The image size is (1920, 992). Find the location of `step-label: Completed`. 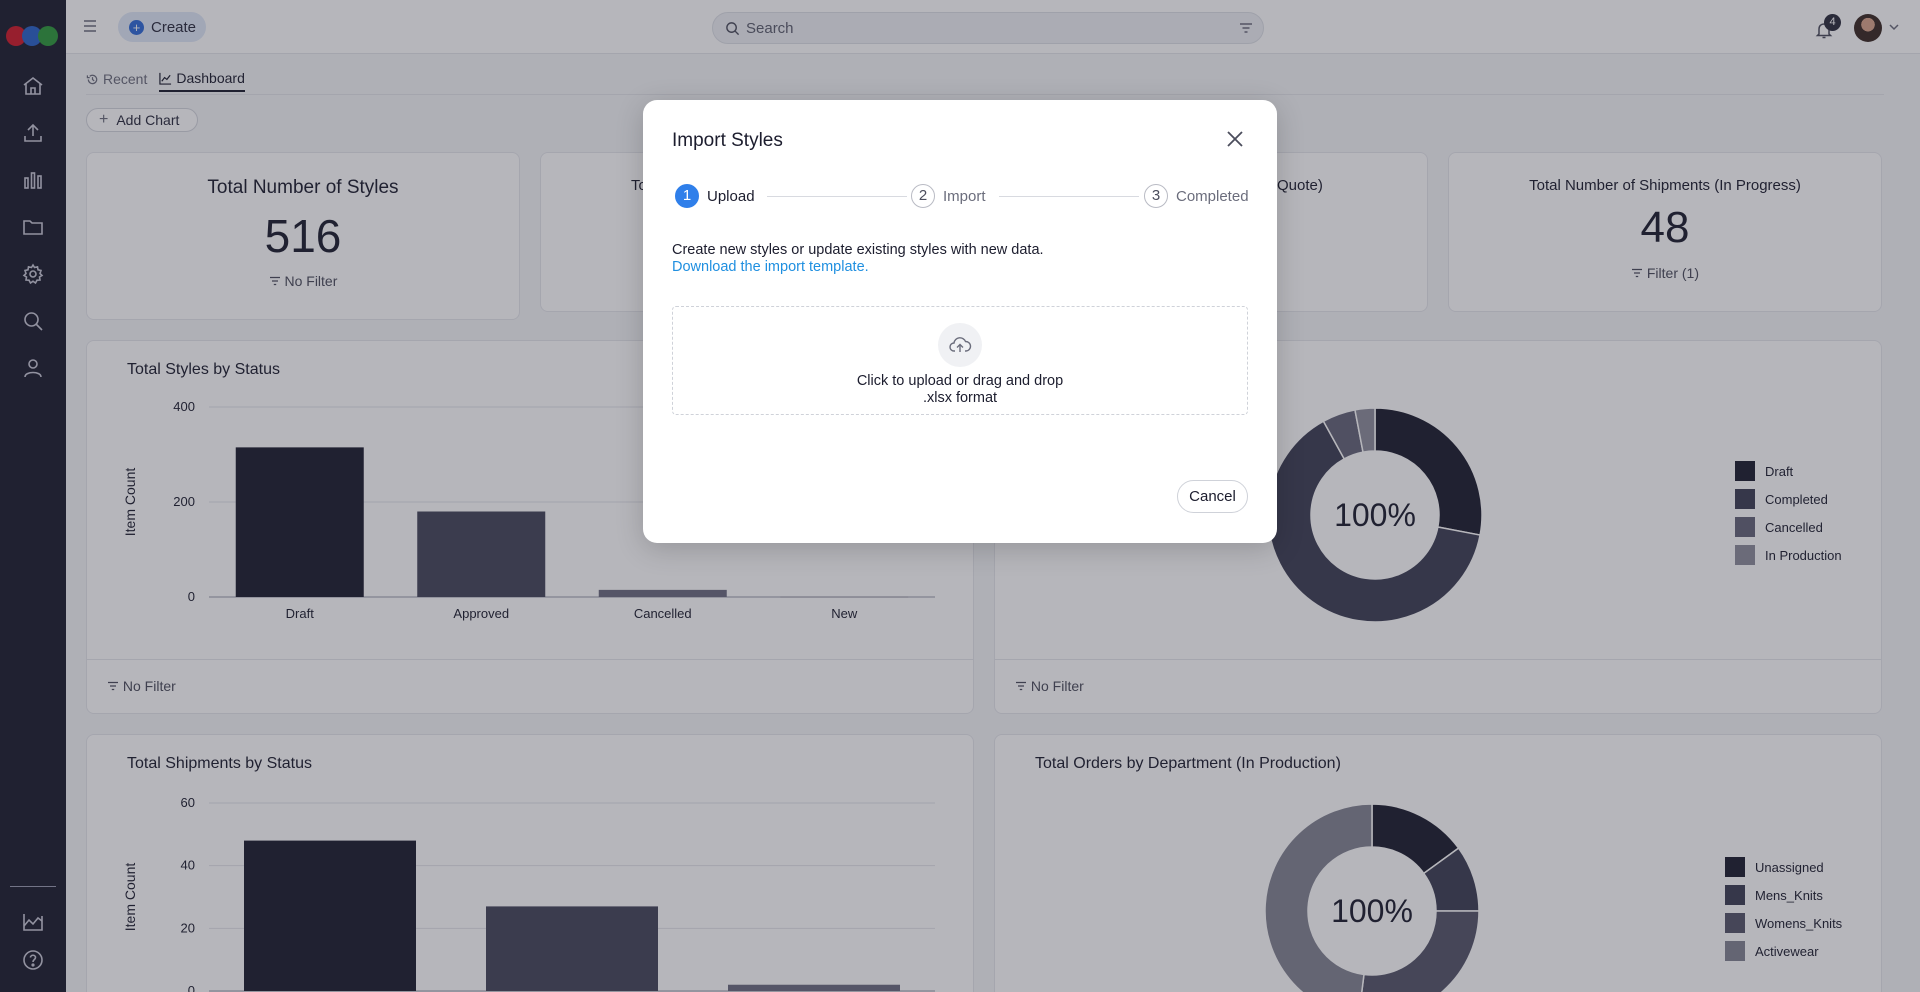

step-label: Completed is located at coordinates (1212, 196).